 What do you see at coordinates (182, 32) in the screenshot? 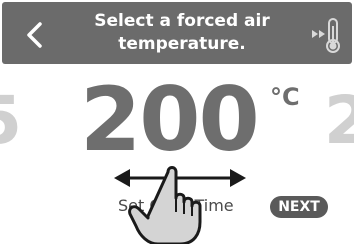
I see `page-title: Select a forced air temperature.` at bounding box center [182, 32].